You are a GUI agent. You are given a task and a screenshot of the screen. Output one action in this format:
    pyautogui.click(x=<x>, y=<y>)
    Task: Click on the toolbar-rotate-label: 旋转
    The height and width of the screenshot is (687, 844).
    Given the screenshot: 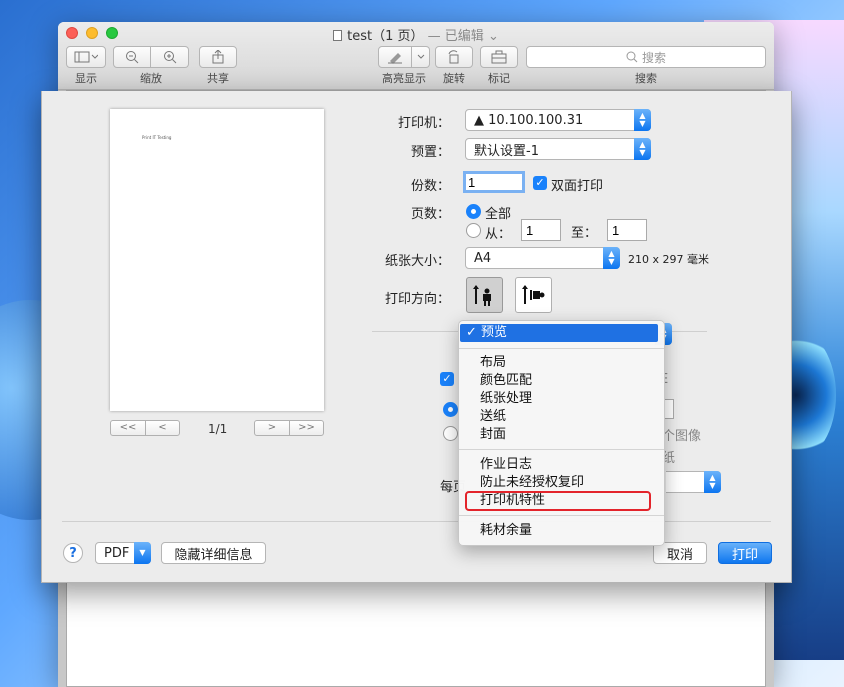 What is the action you would take?
    pyautogui.click(x=454, y=78)
    